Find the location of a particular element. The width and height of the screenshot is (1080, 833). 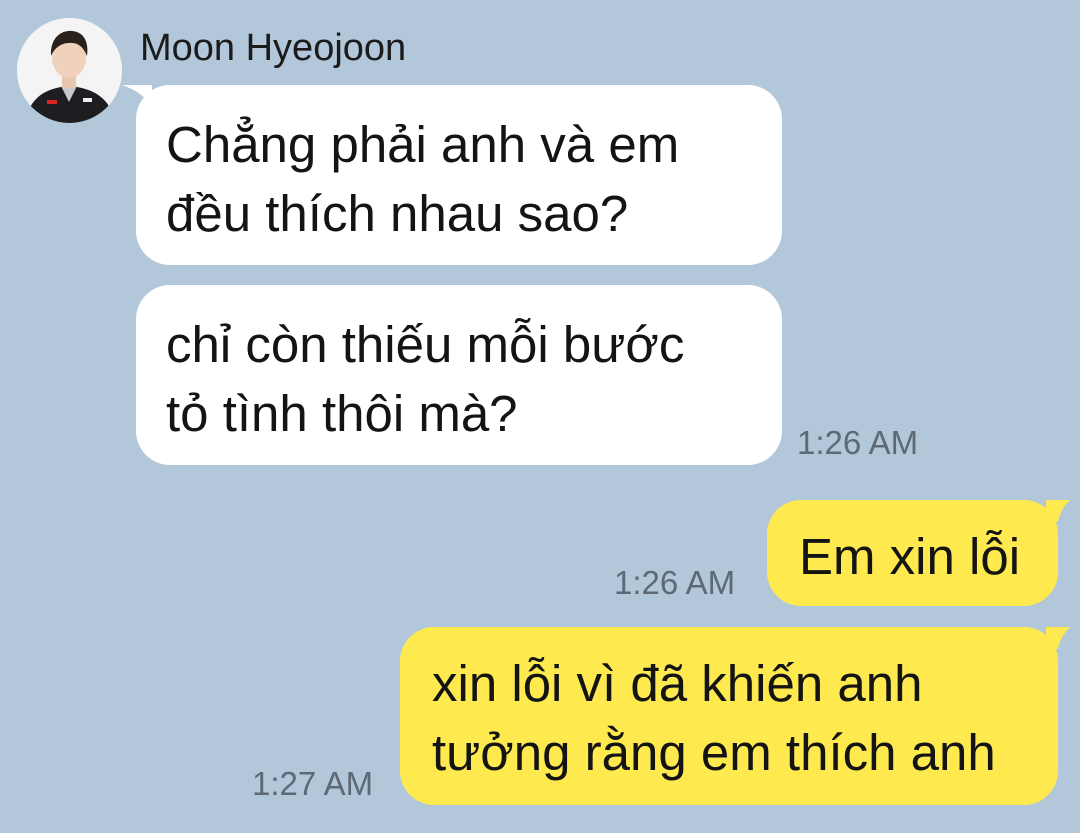

message-text-line: tỏ tình thôi mà? is located at coordinates (342, 413).